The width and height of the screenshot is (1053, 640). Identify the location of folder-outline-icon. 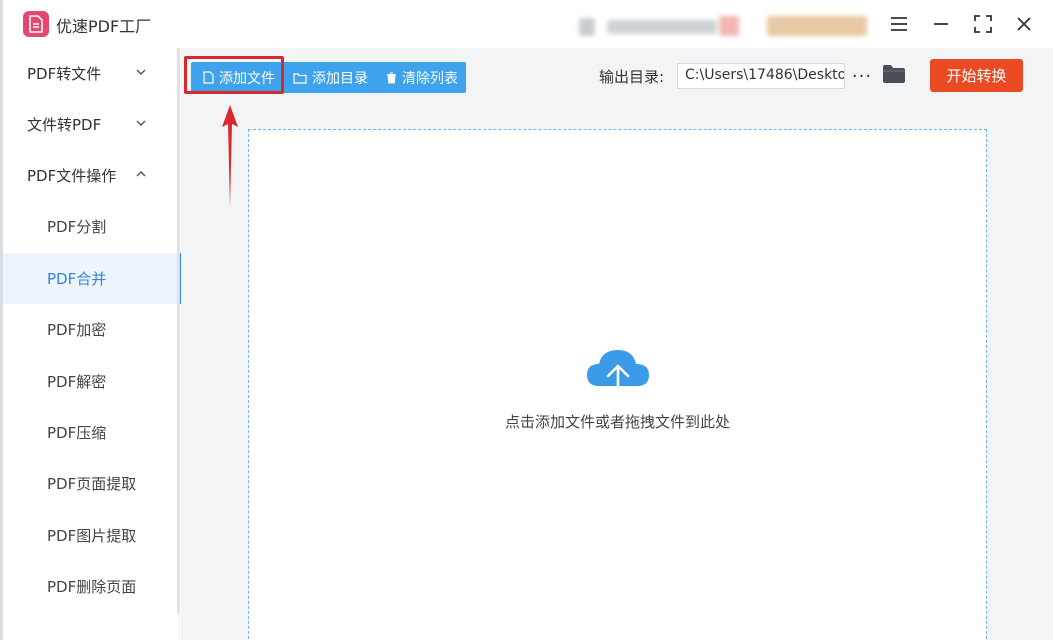
(300, 78).